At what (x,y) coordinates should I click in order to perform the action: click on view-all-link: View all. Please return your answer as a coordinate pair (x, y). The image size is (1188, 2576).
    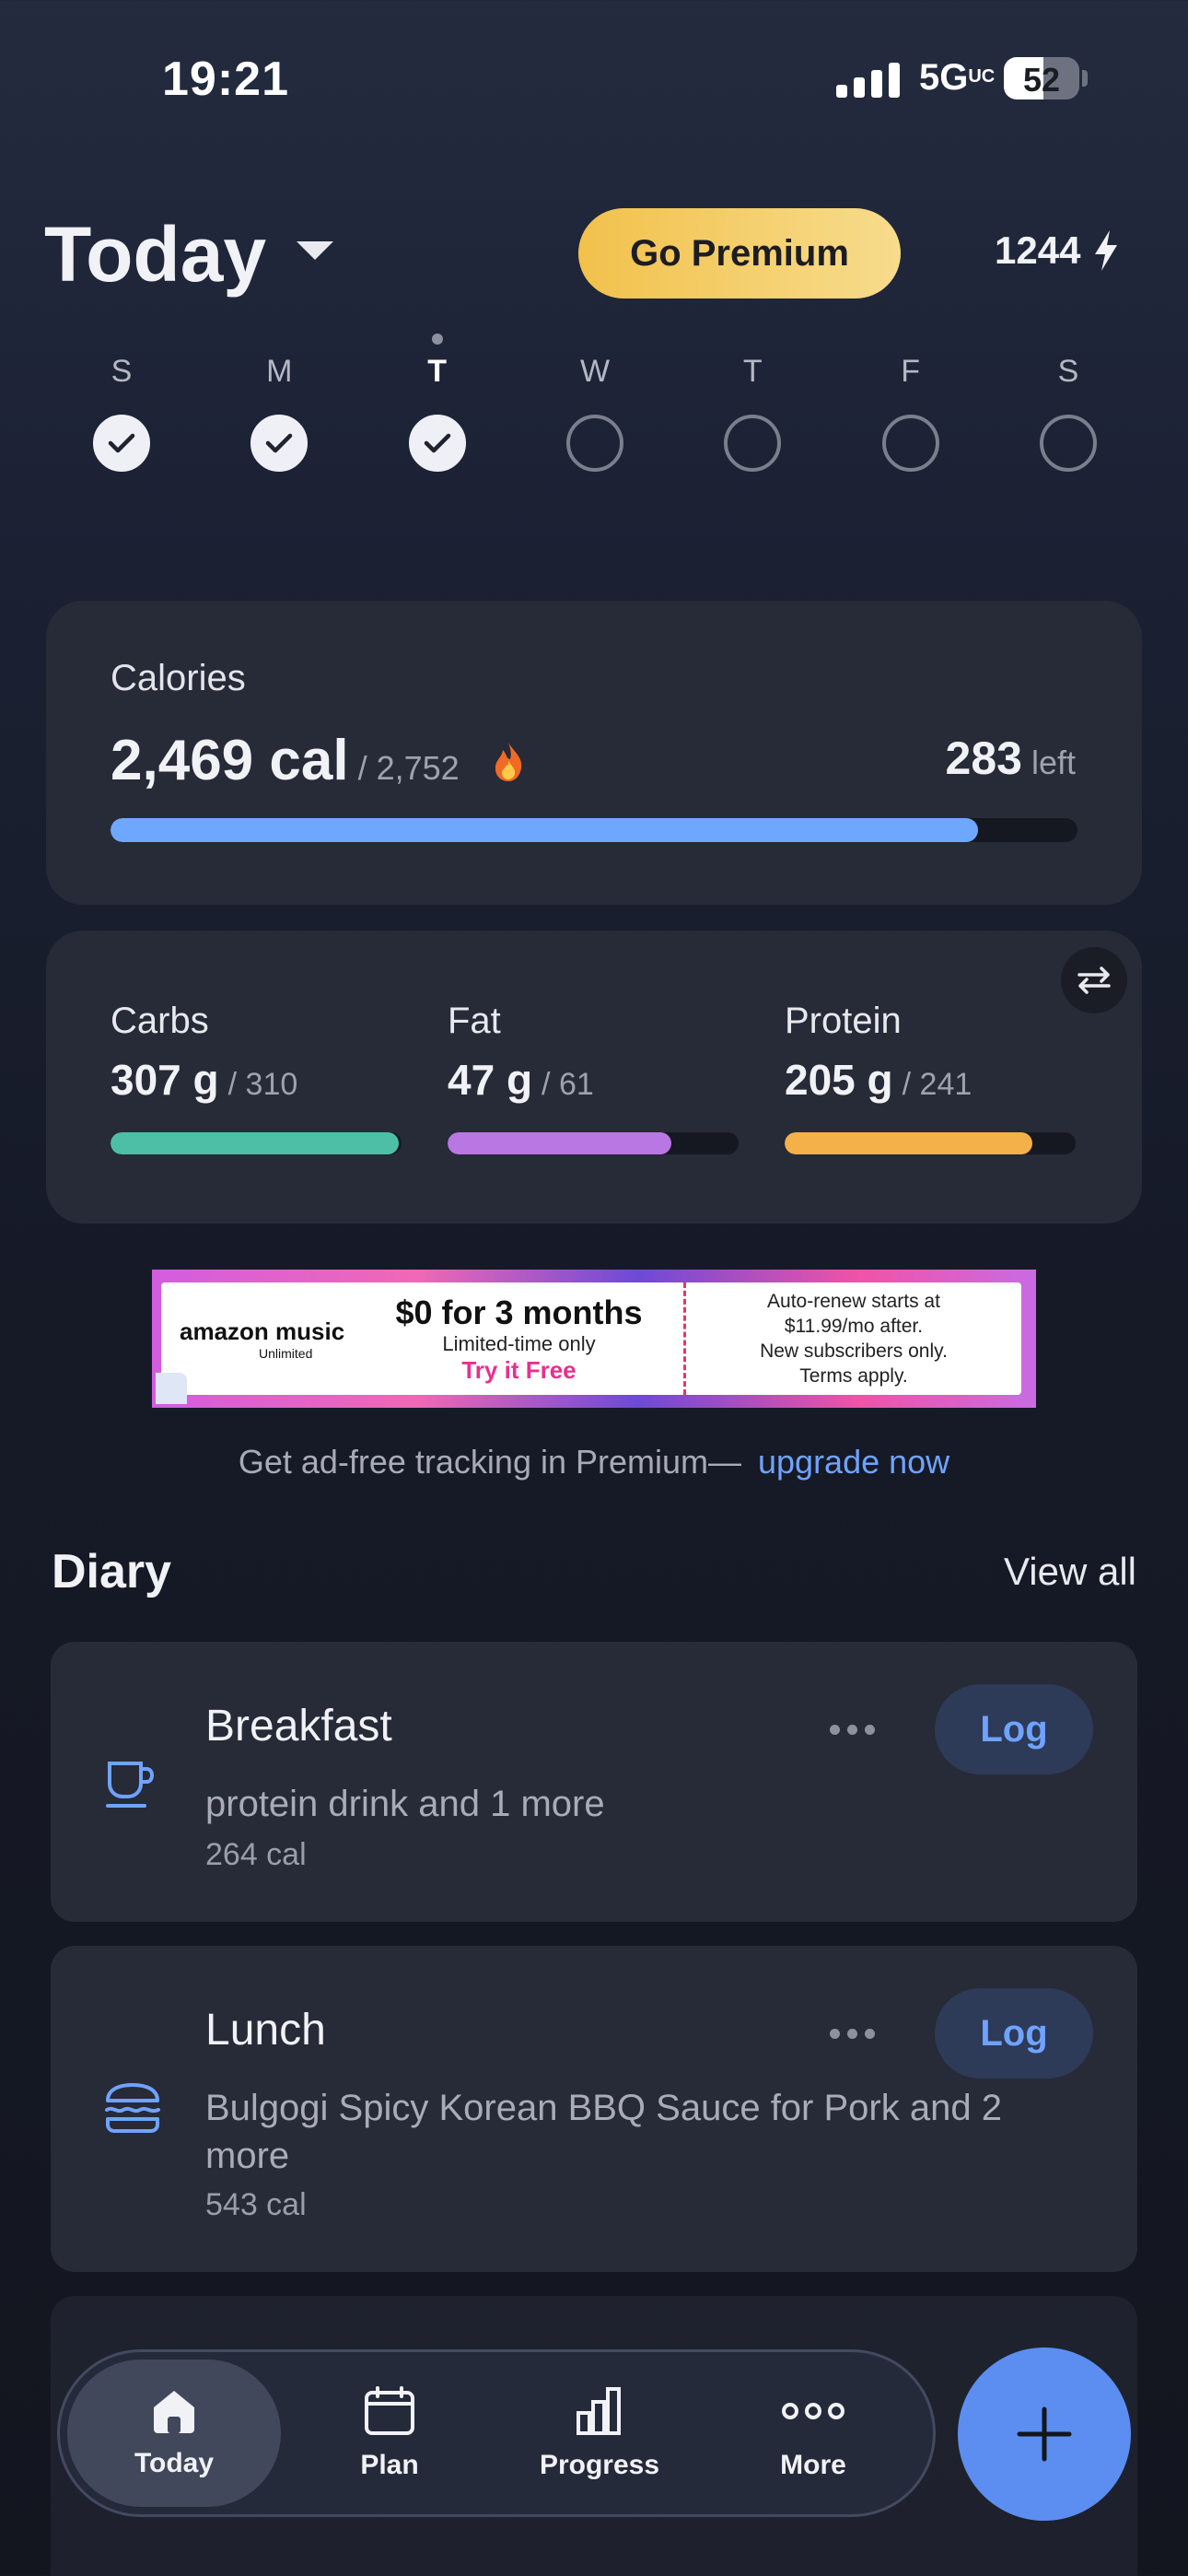
    Looking at the image, I should click on (1070, 1572).